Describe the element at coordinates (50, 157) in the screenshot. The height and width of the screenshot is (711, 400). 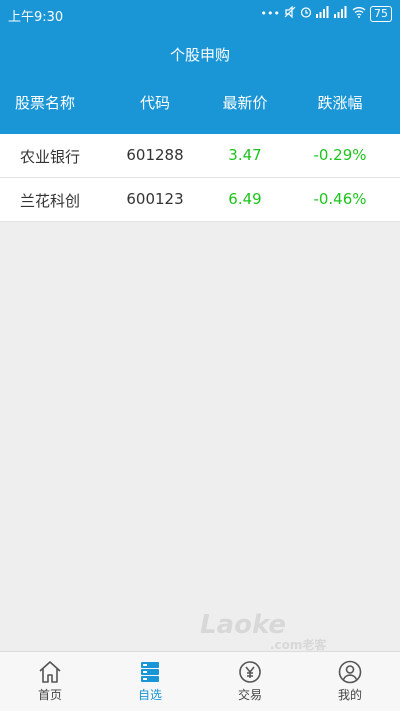
I see `stock-name: 农业银行` at that location.